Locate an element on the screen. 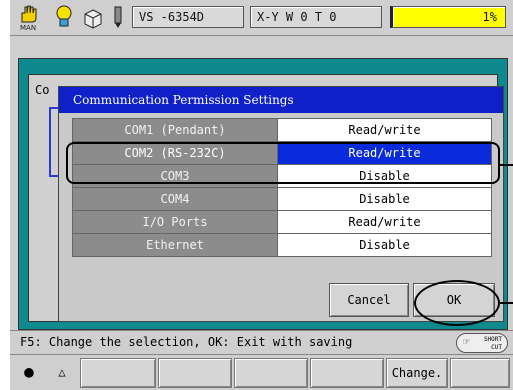  cube-icon is located at coordinates (93, 19).